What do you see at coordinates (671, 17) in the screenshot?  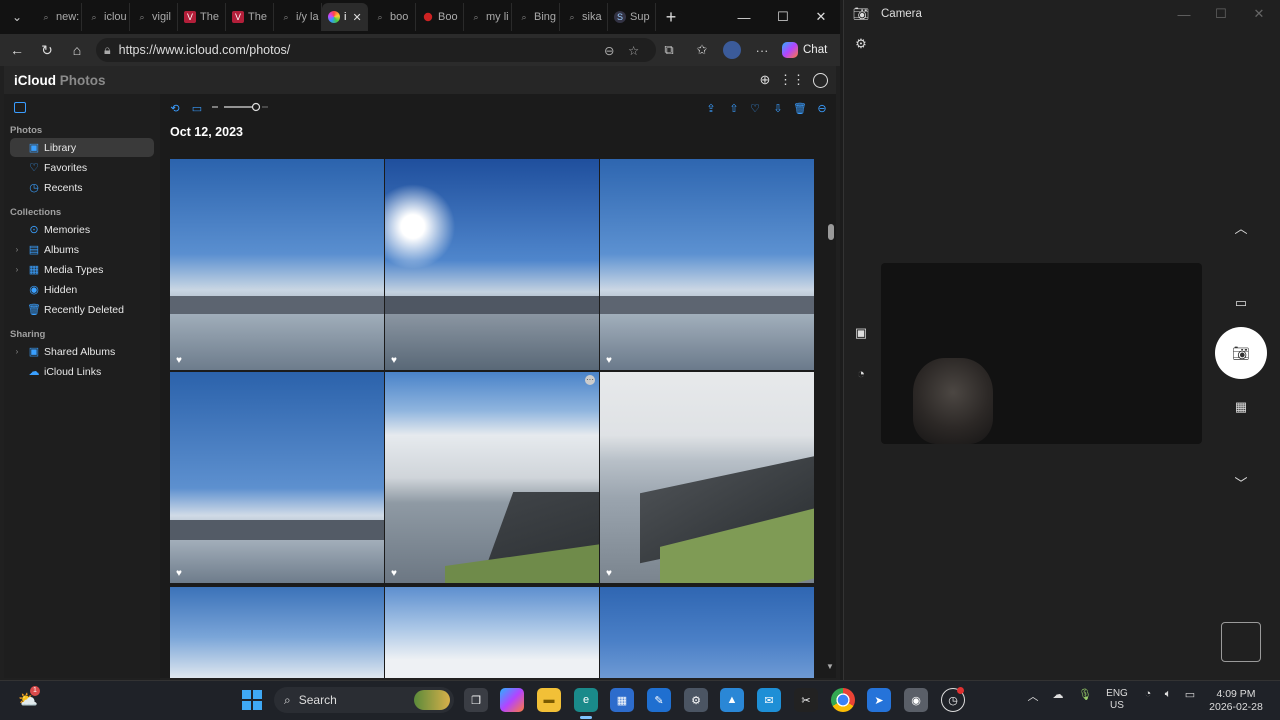 I see `new-tab-button: +` at bounding box center [671, 17].